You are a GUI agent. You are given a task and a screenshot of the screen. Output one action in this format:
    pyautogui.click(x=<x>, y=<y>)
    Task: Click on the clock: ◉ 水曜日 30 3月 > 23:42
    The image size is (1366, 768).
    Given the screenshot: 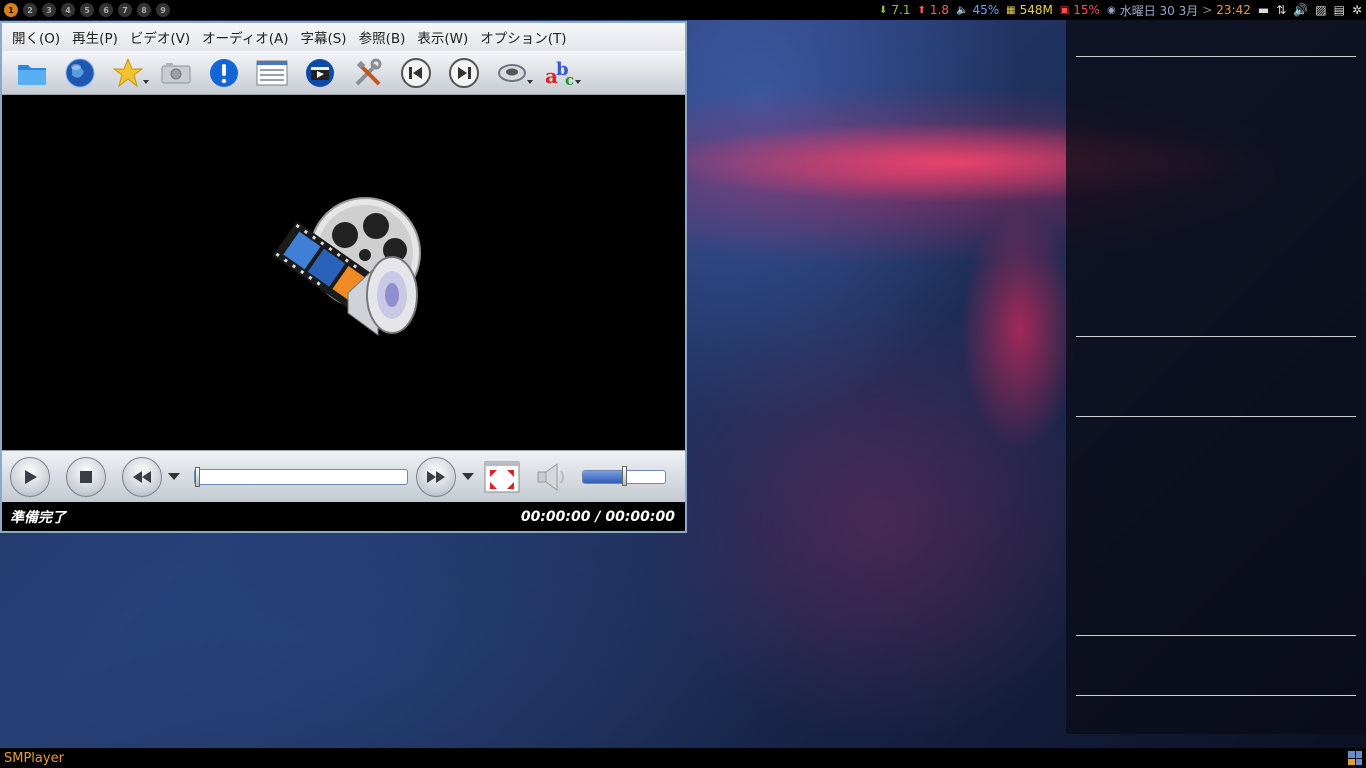 What is the action you would take?
    pyautogui.click(x=1179, y=10)
    